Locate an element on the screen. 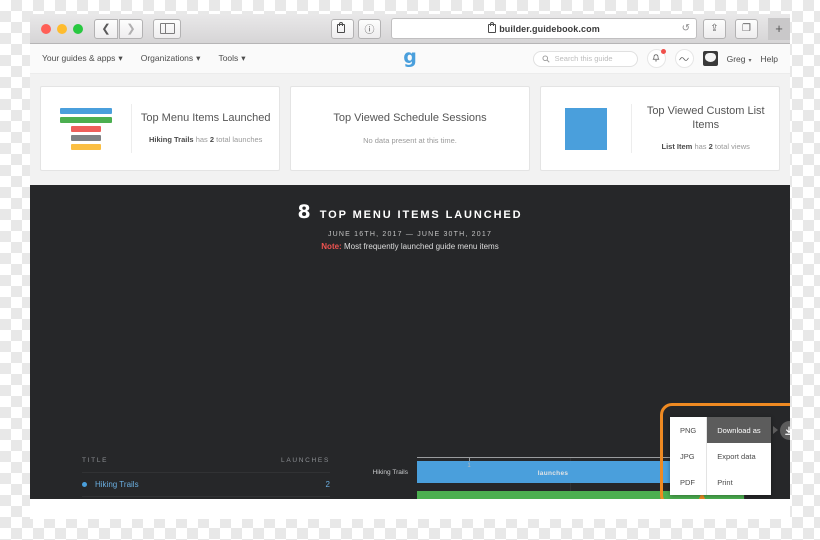 This screenshot has height=540, width=820. panel-title: TOP MENU ITEMS LAUNCHED is located at coordinates (421, 215).